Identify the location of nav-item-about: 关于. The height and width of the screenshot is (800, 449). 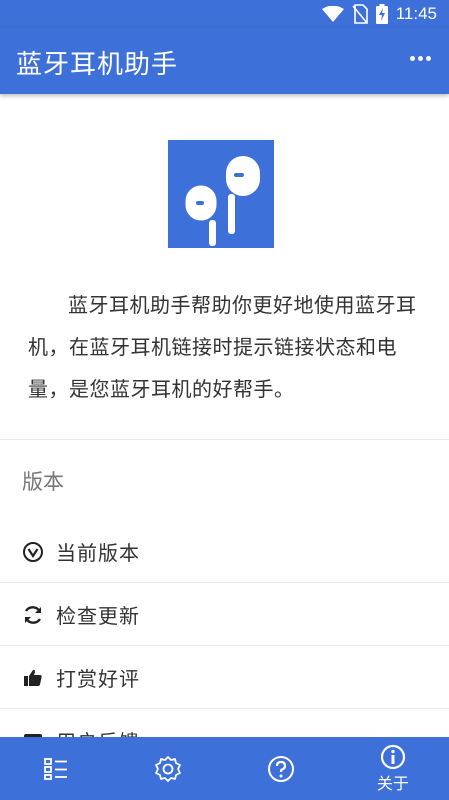
(393, 768).